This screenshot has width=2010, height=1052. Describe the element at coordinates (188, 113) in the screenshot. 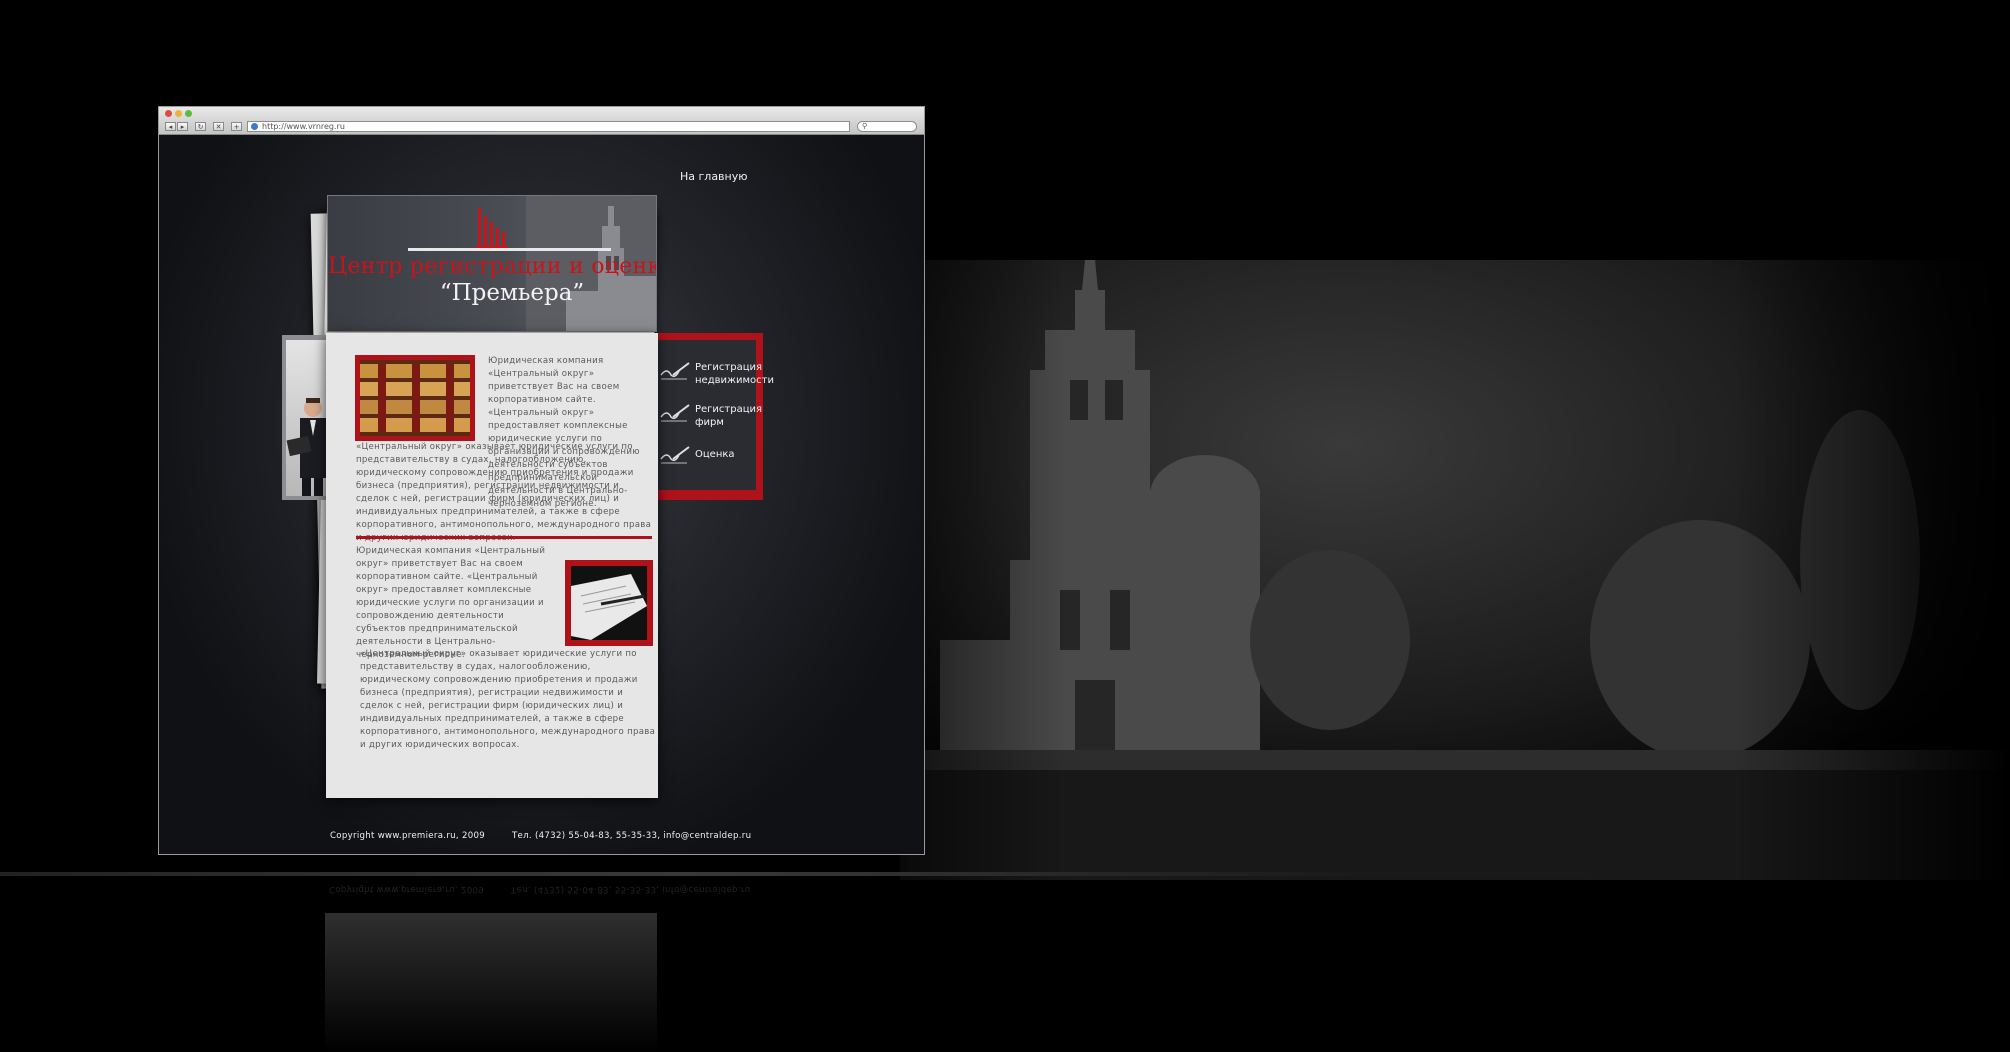

I see `zoom-window-button` at that location.